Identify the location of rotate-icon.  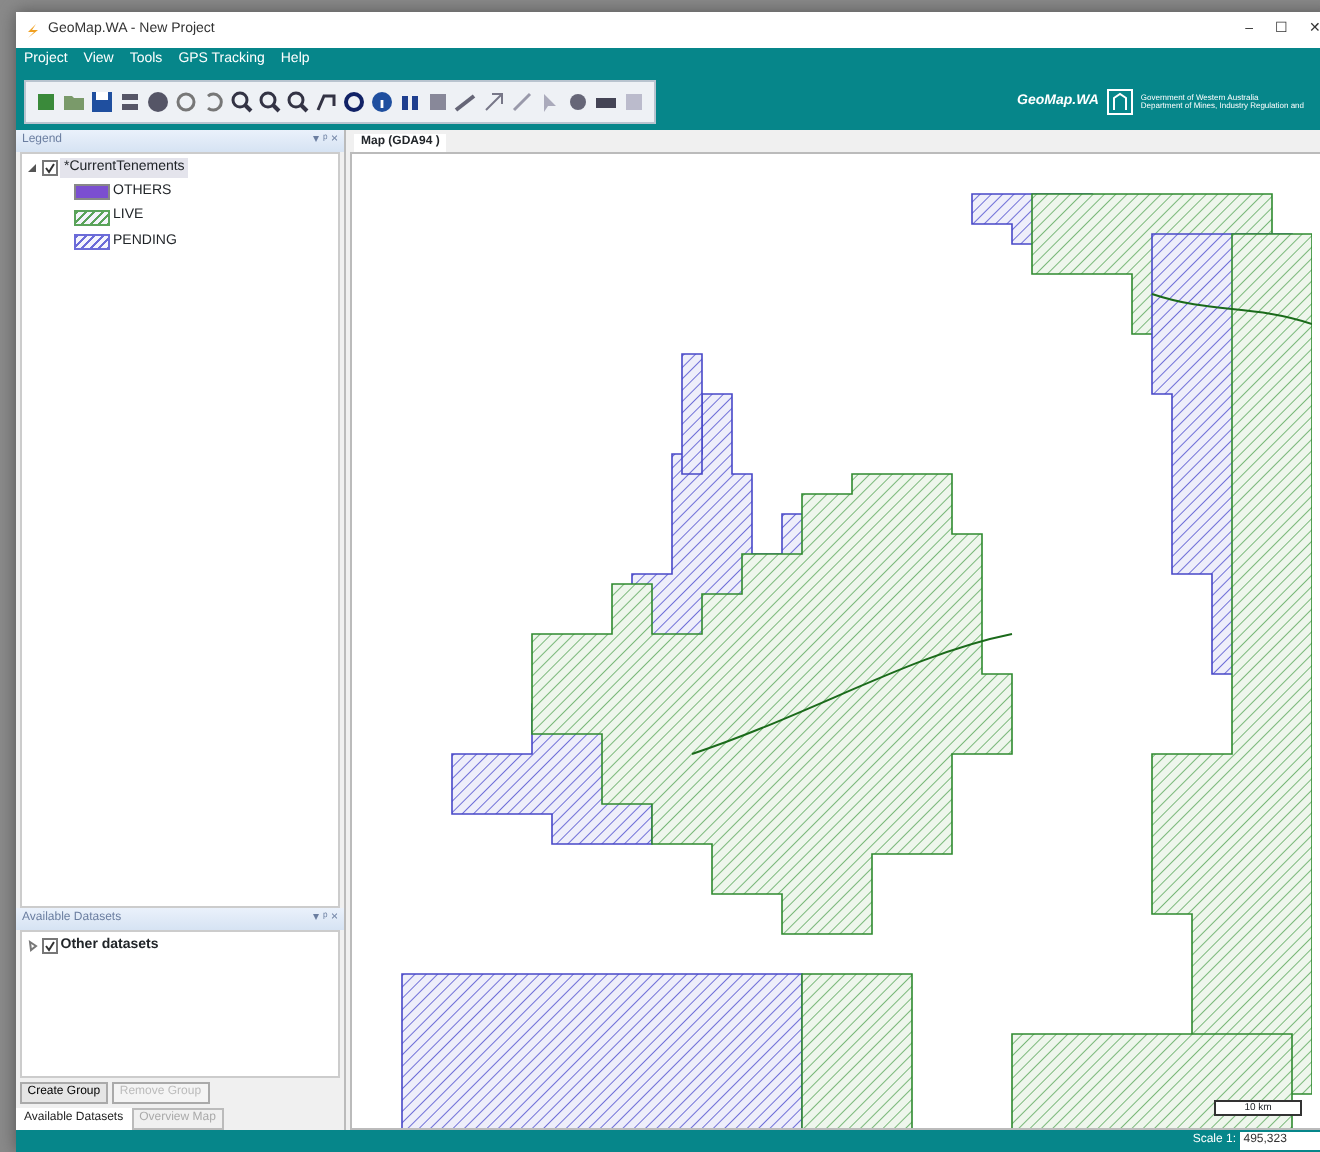
(214, 102).